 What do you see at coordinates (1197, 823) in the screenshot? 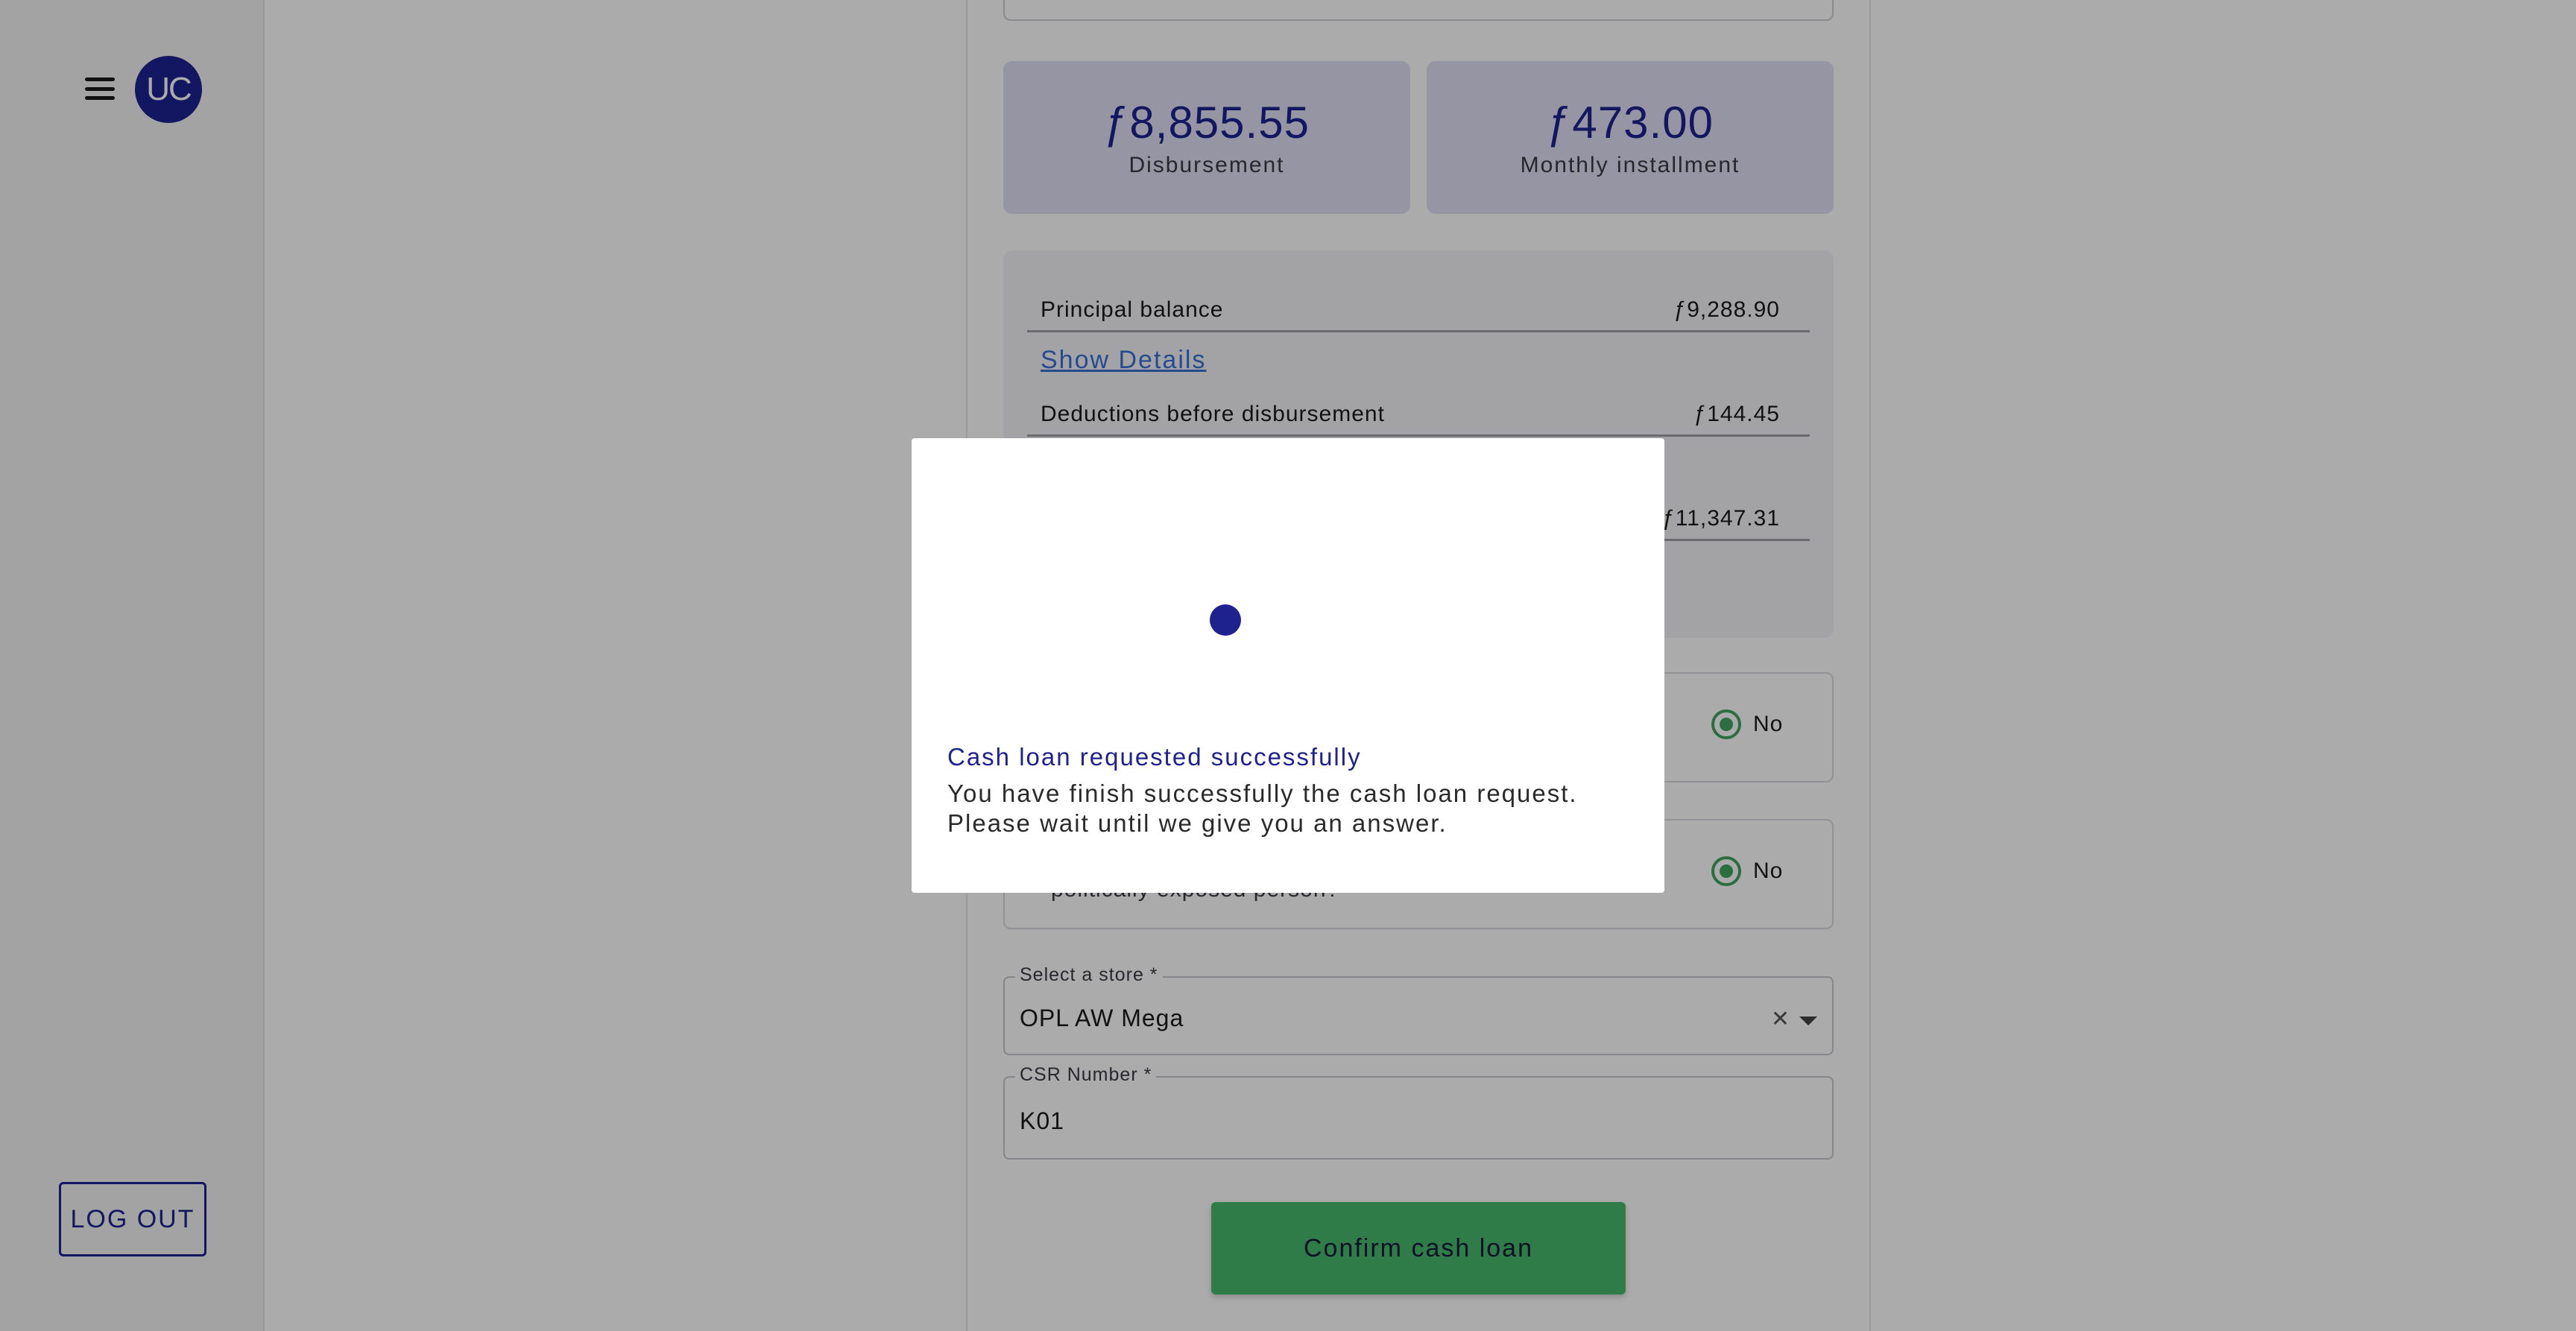
I see `dialog-message-line2: Please wait until we give you an answer.` at bounding box center [1197, 823].